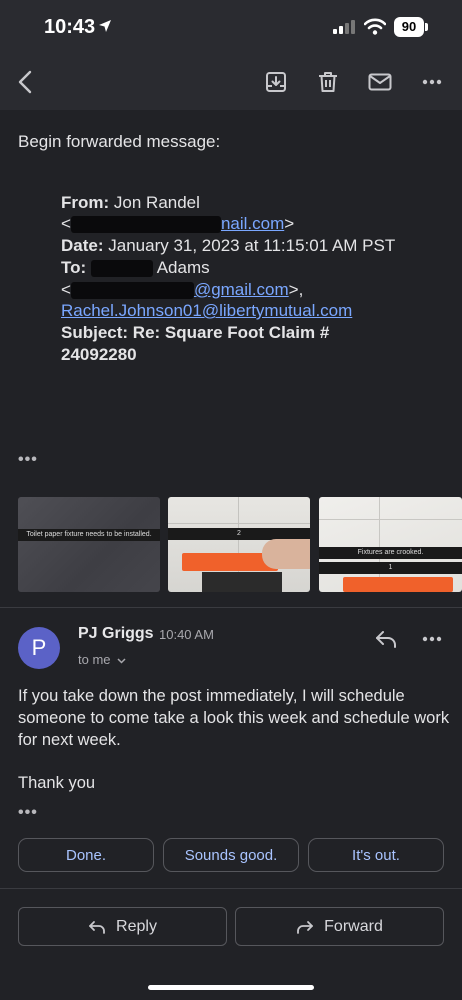  What do you see at coordinates (105, 26) in the screenshot?
I see `location-arrow-icon` at bounding box center [105, 26].